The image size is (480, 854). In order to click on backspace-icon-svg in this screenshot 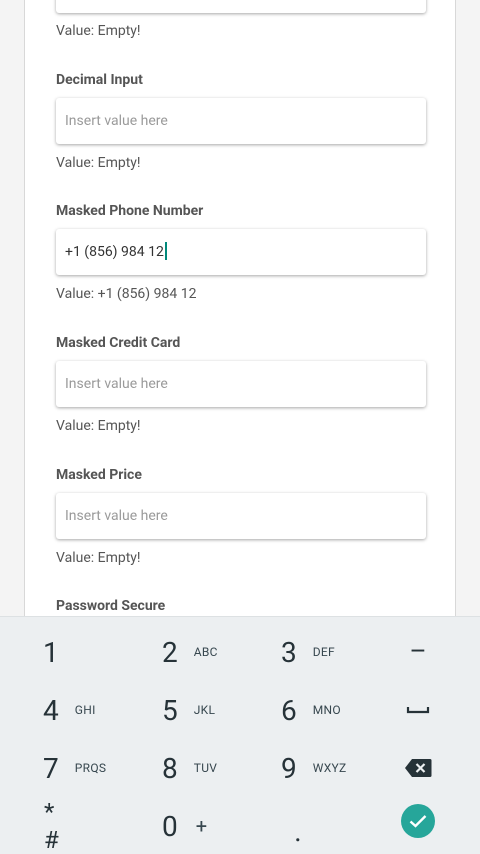, I will do `click(418, 768)`.